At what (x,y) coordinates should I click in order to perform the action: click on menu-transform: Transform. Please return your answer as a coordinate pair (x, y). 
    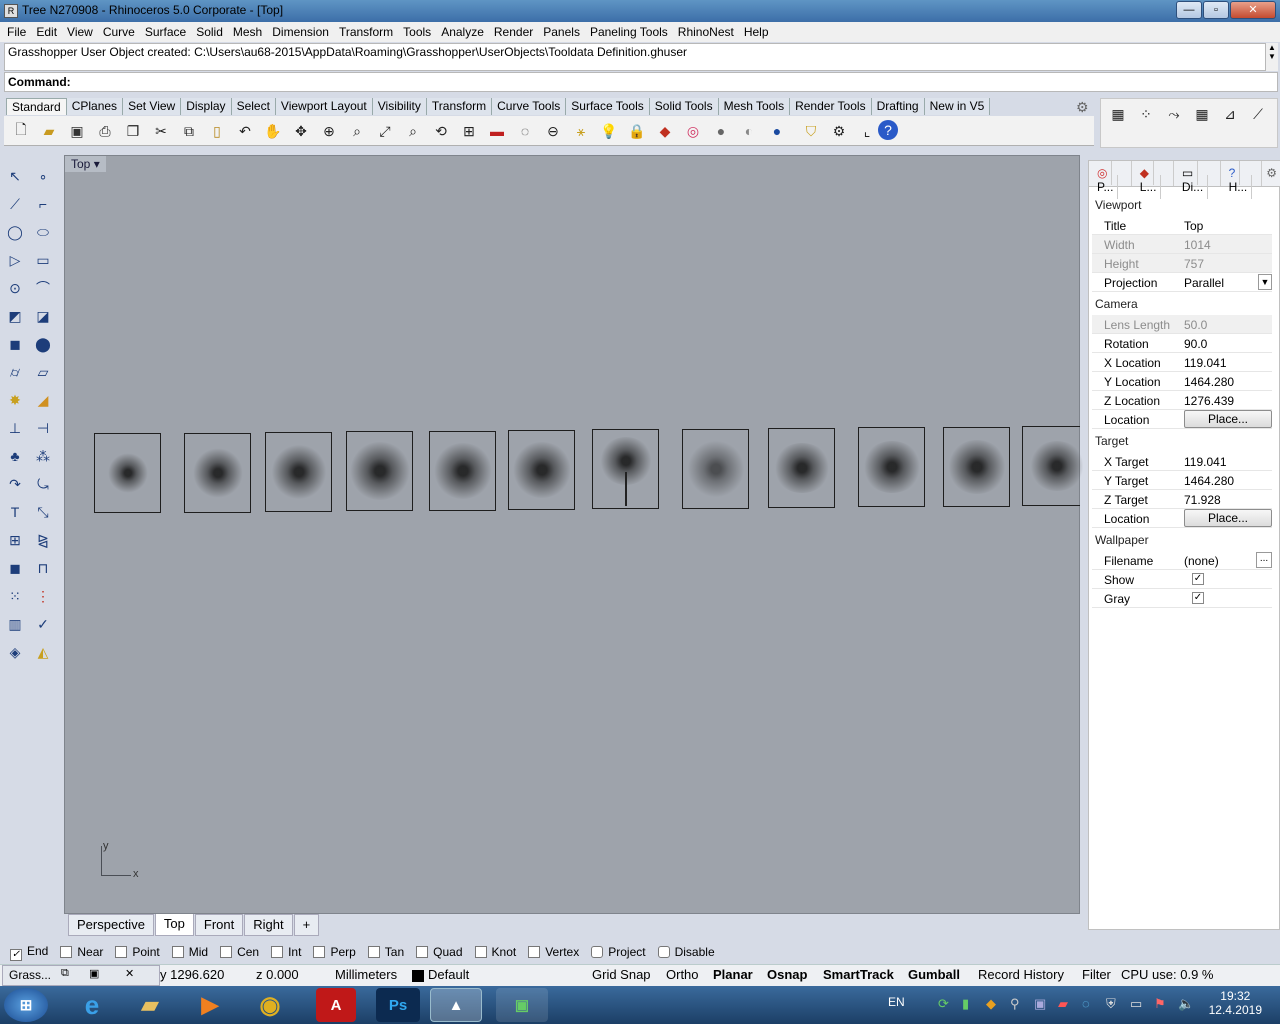
    Looking at the image, I should click on (366, 32).